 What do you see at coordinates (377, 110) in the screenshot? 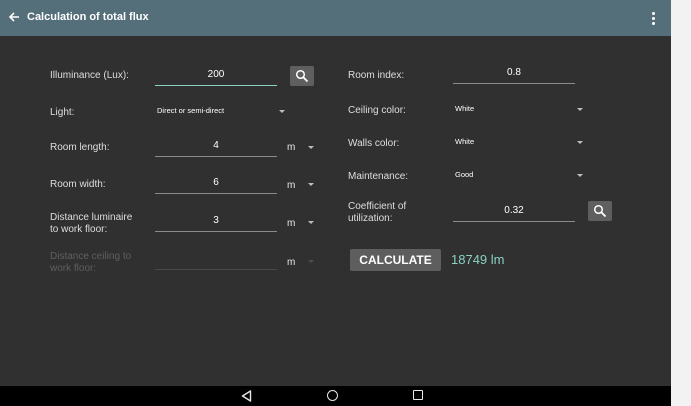
I see `ceiling-color-label: Ceiling color:` at bounding box center [377, 110].